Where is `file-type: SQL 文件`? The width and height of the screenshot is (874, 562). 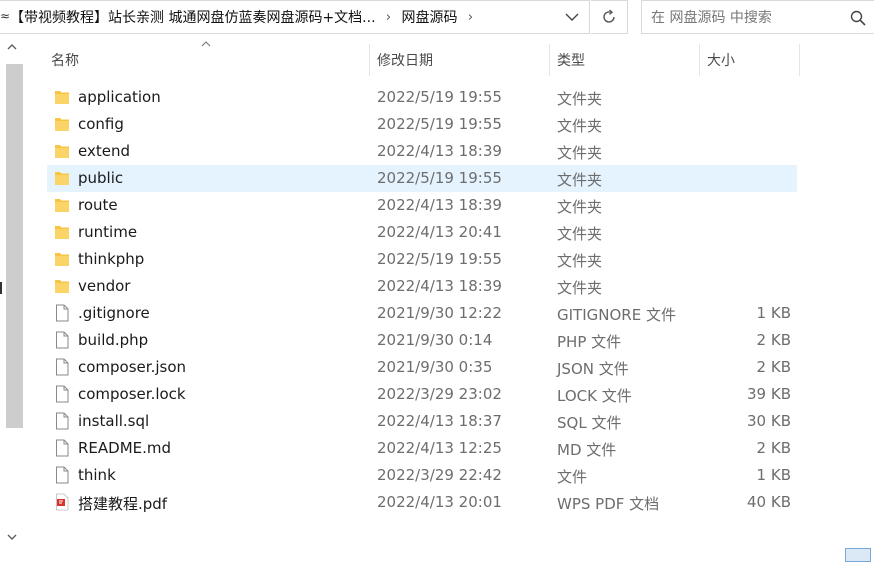 file-type: SQL 文件 is located at coordinates (589, 423).